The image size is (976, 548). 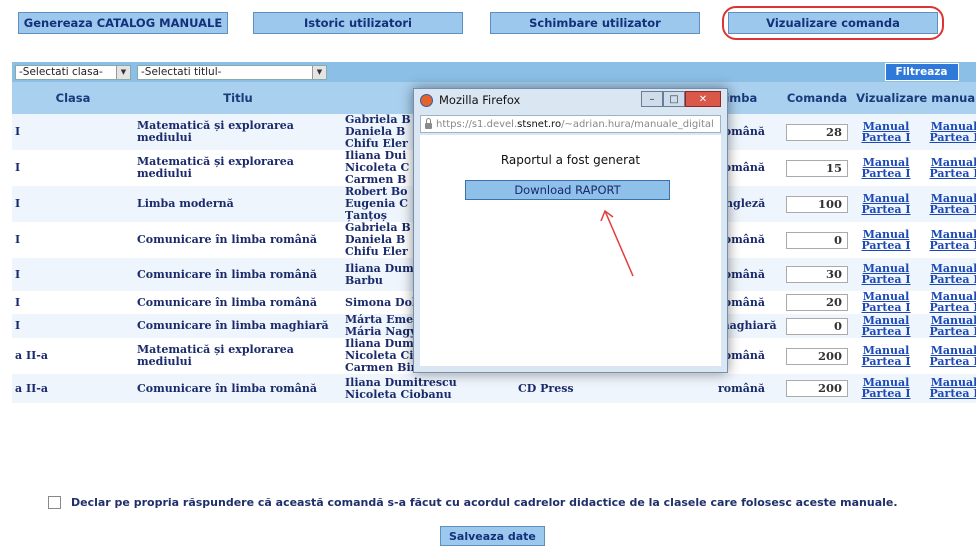 What do you see at coordinates (492, 536) in the screenshot?
I see `save-button: Salveaza date` at bounding box center [492, 536].